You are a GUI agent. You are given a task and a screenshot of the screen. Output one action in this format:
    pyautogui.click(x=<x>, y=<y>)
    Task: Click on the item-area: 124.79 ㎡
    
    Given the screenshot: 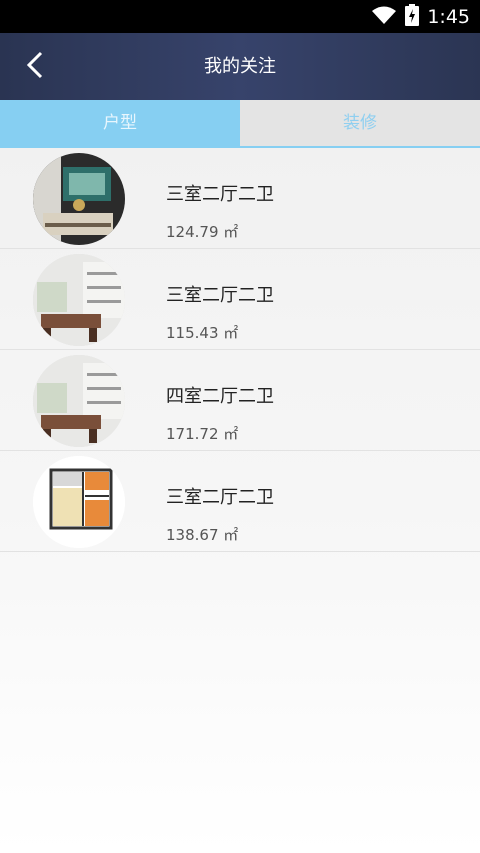 What is the action you would take?
    pyautogui.click(x=202, y=232)
    